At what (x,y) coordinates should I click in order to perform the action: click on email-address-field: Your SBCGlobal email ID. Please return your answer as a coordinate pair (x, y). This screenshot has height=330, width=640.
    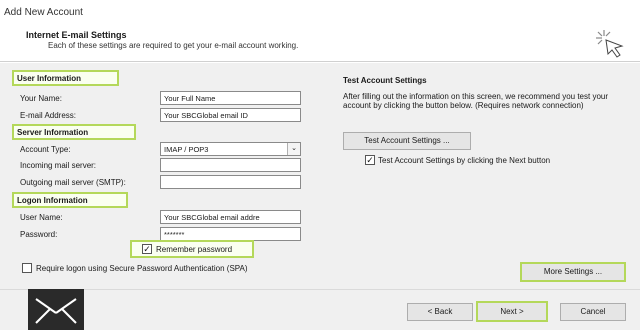
    Looking at the image, I should click on (230, 115).